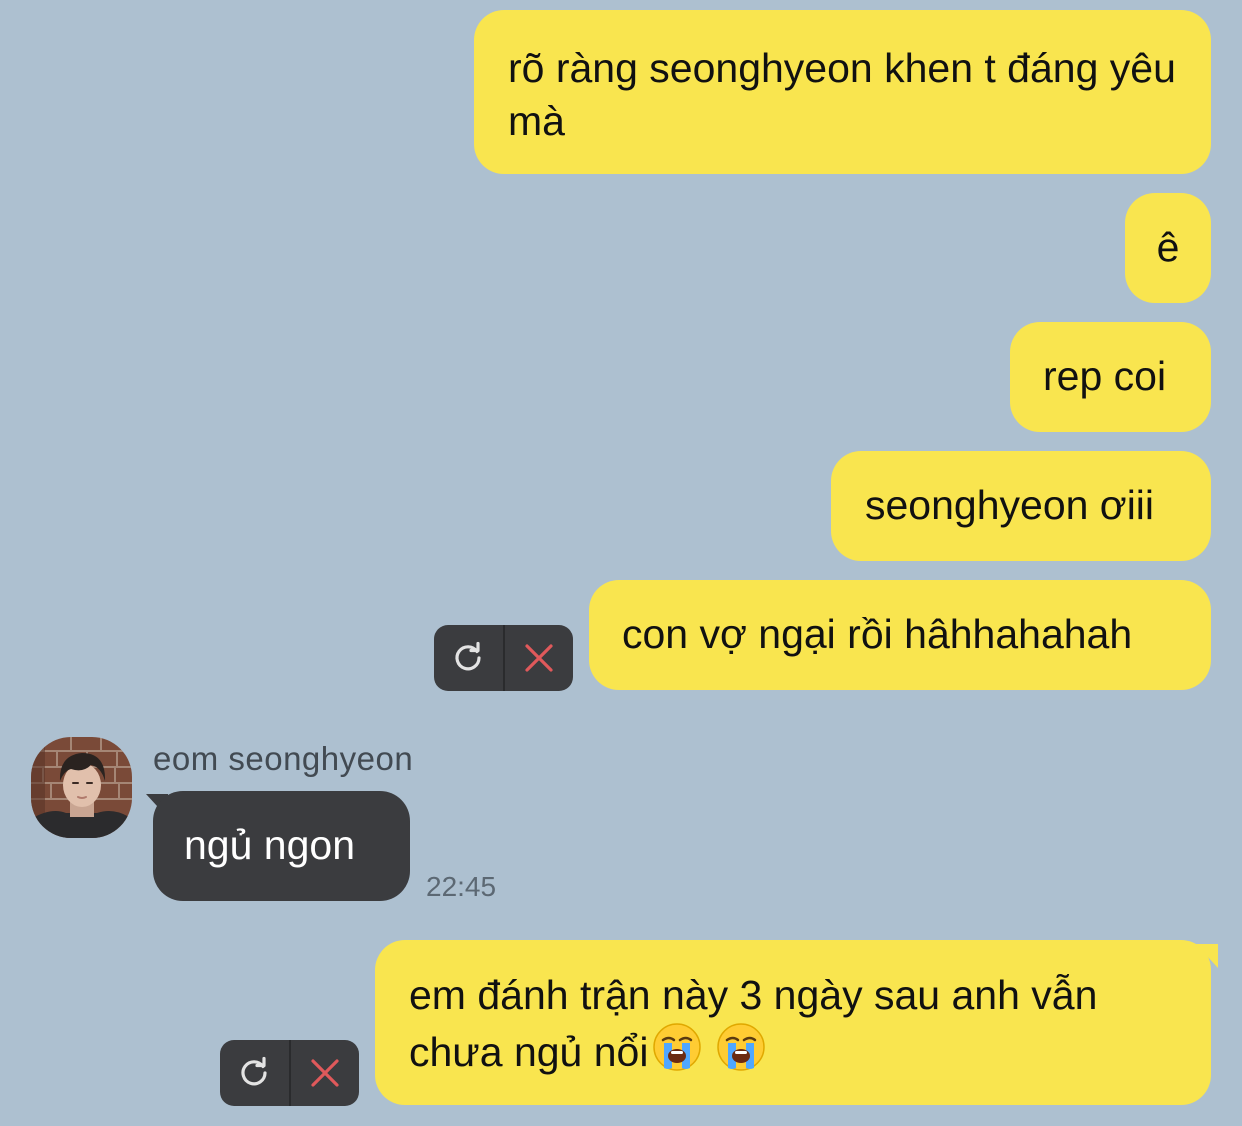 The height and width of the screenshot is (1126, 1242). I want to click on outgoing-message: ê, so click(1168, 248).